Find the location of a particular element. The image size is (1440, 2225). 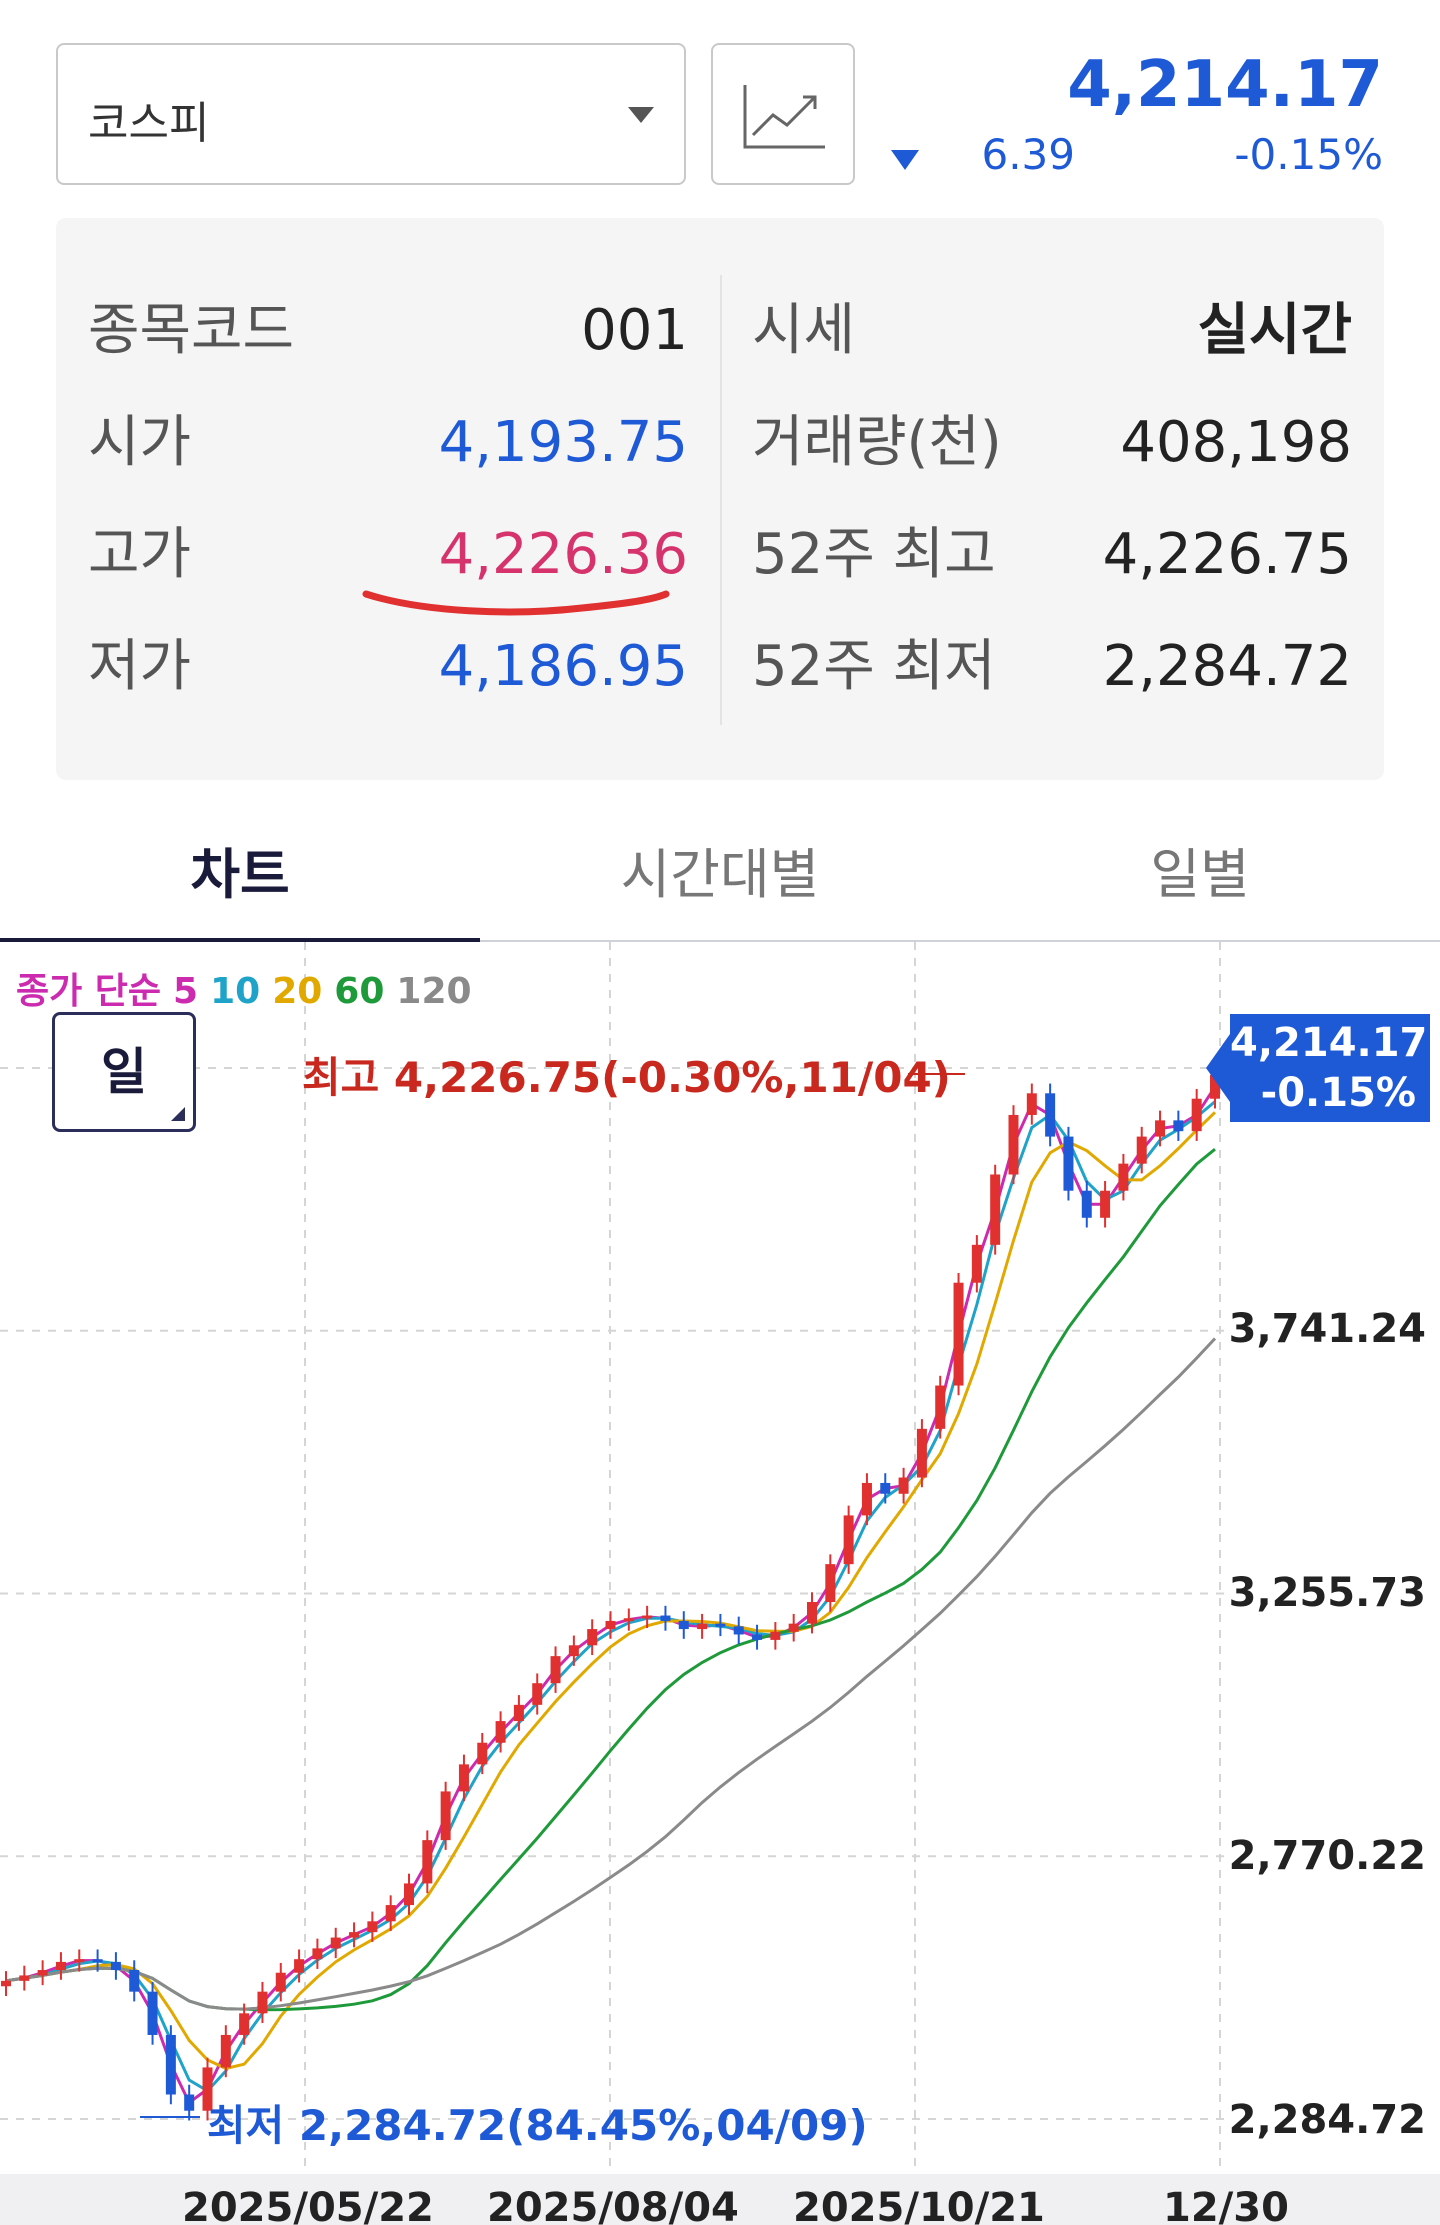

top-bar: 코스피 6.39 4,214.17 -0.15% is located at coordinates (720, 100).